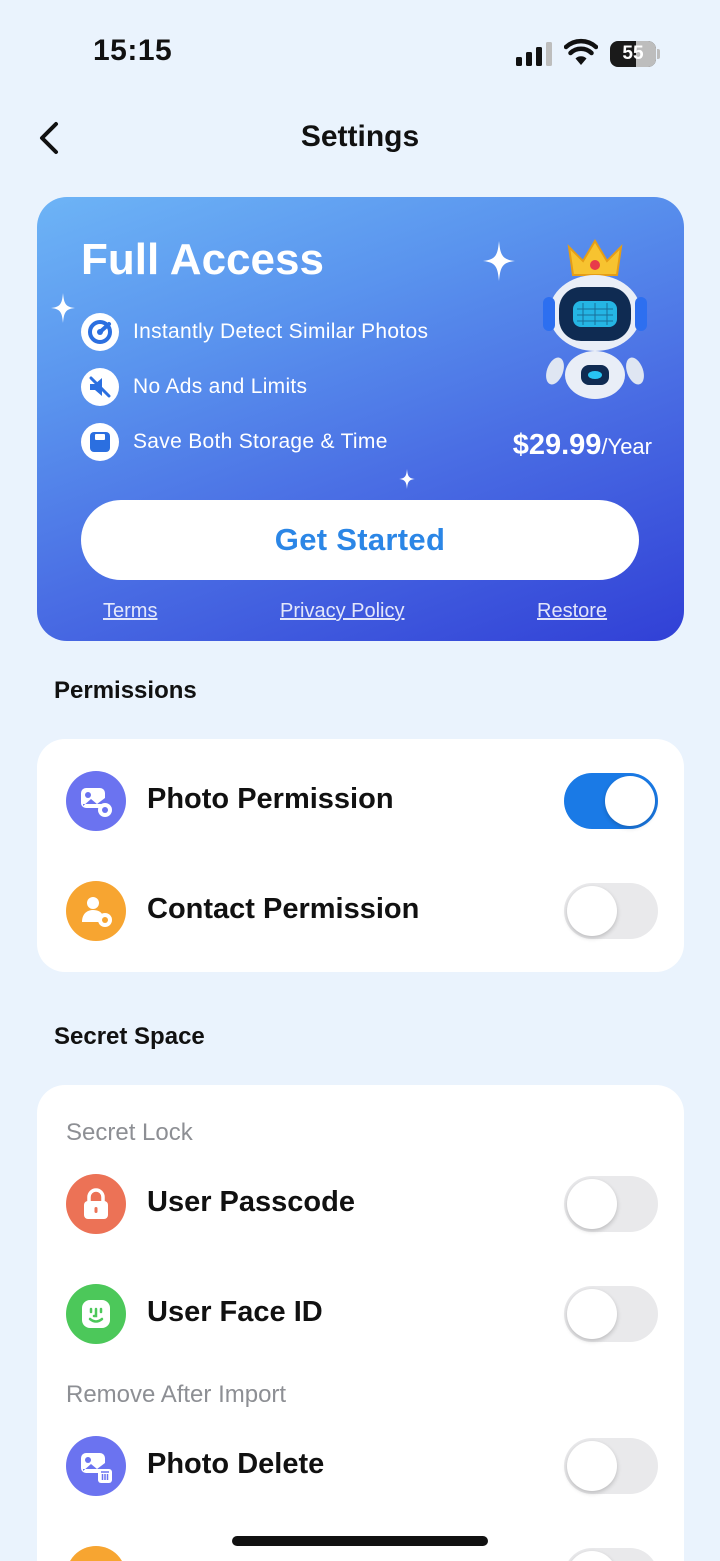 The width and height of the screenshot is (720, 1561). What do you see at coordinates (100, 387) in the screenshot?
I see `no-ads-icon` at bounding box center [100, 387].